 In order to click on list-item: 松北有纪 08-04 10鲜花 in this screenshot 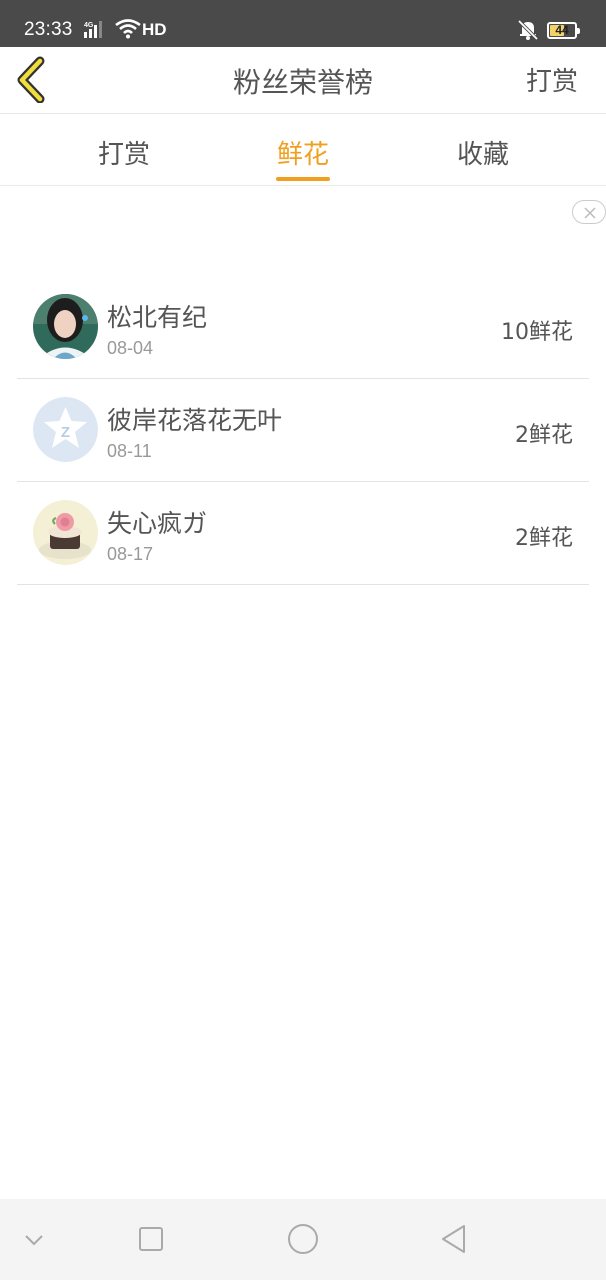, I will do `click(303, 327)`.